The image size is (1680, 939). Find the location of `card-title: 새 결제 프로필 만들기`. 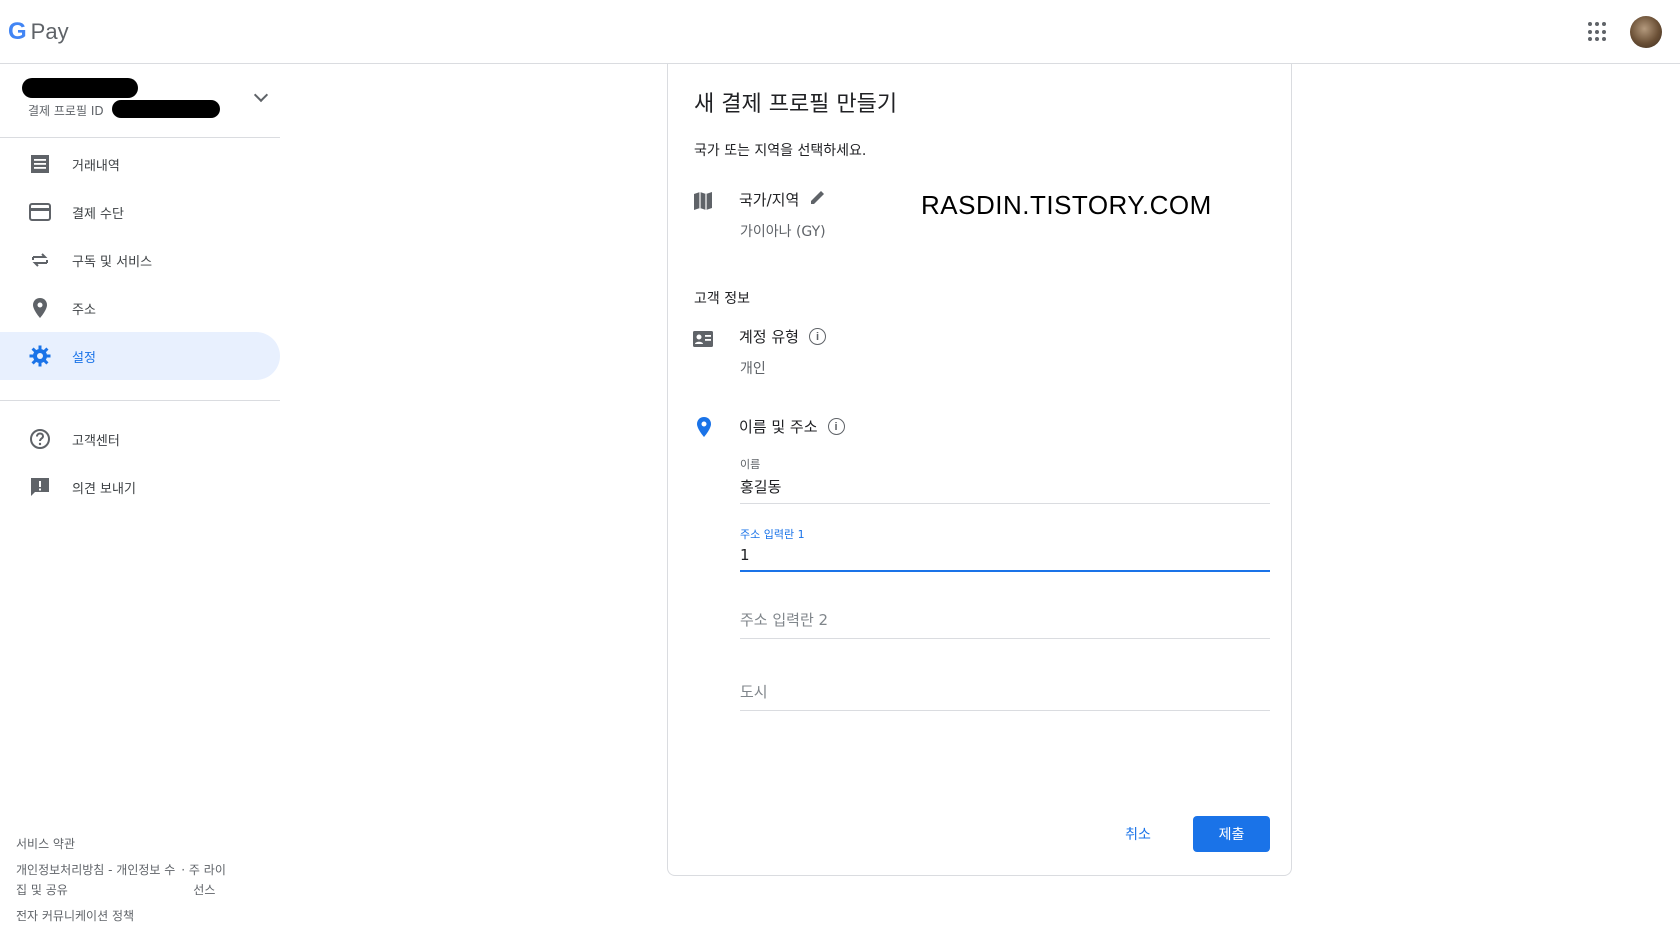

card-title: 새 결제 프로필 만들기 is located at coordinates (796, 104).